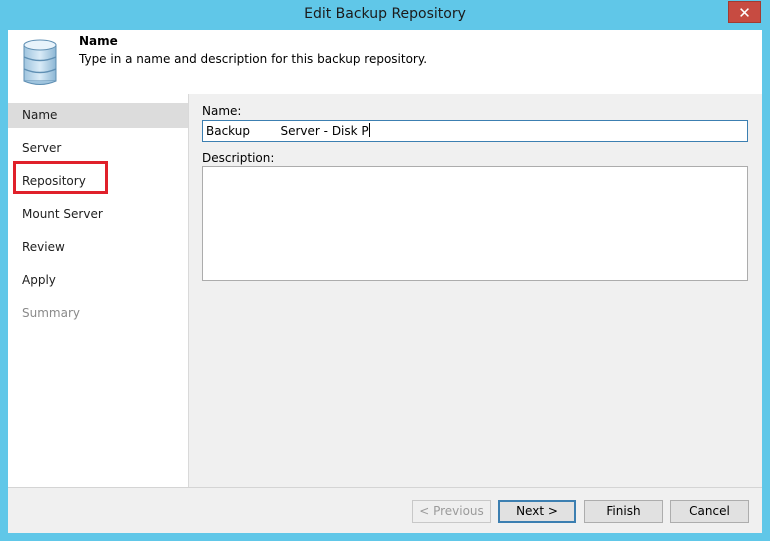 The height and width of the screenshot is (541, 770). I want to click on cancel-button: Cancel, so click(709, 511).